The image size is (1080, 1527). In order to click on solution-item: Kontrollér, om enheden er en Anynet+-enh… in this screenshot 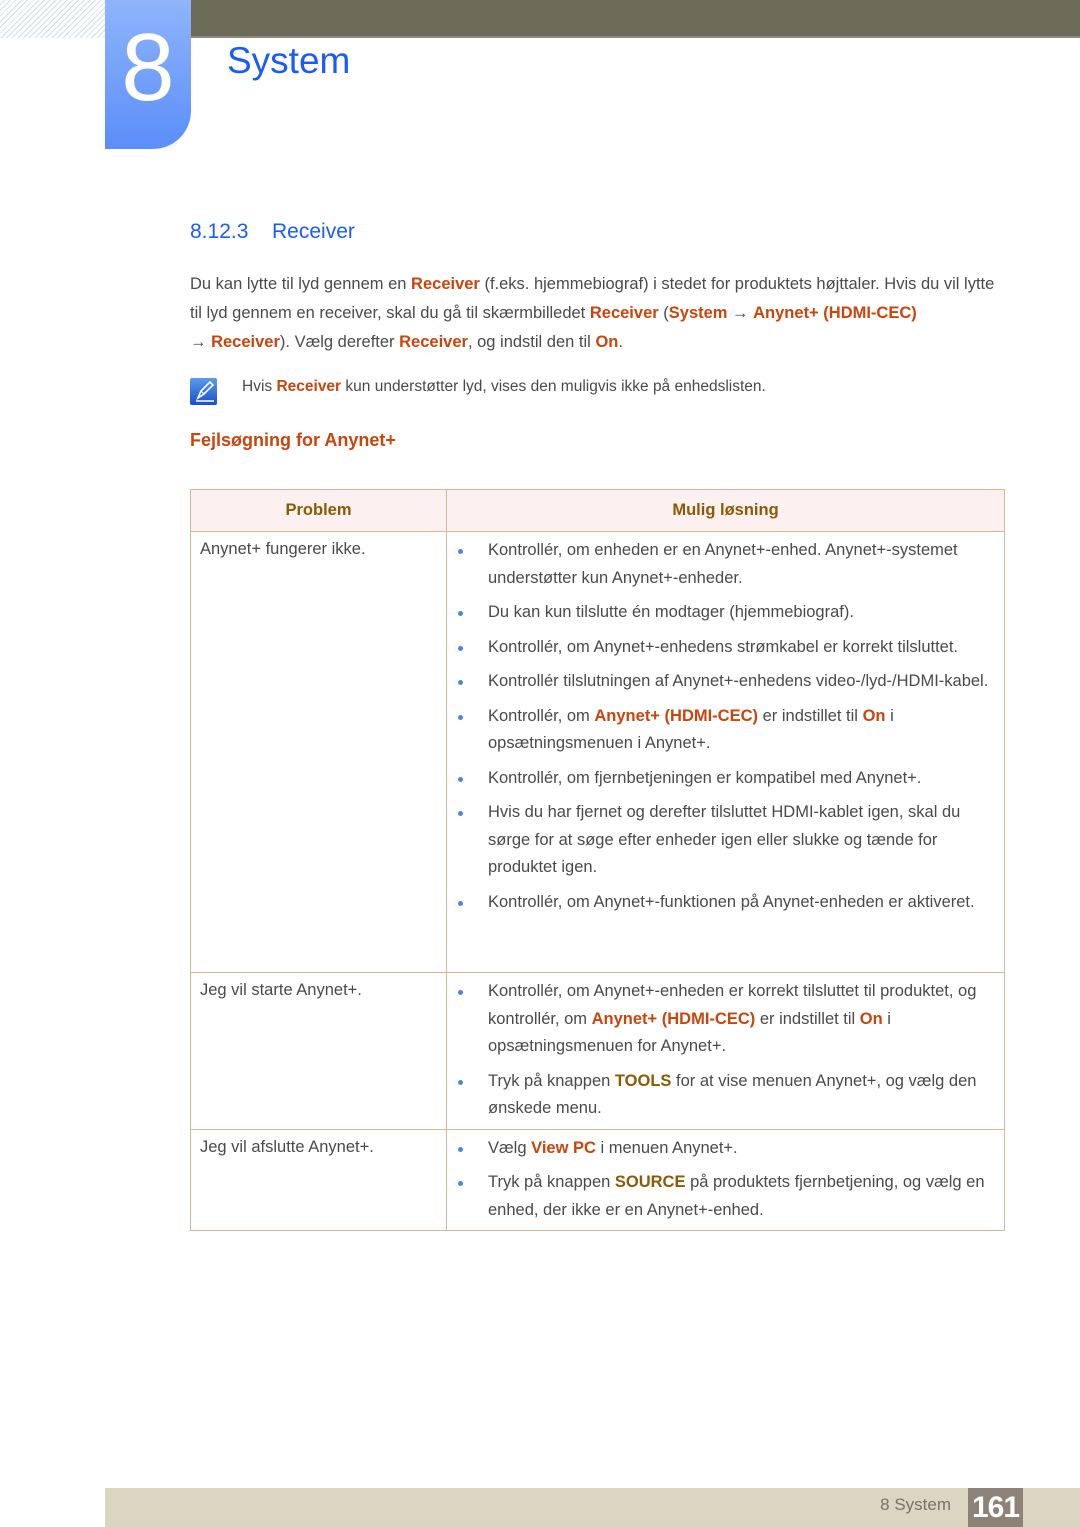, I will do `click(723, 564)`.